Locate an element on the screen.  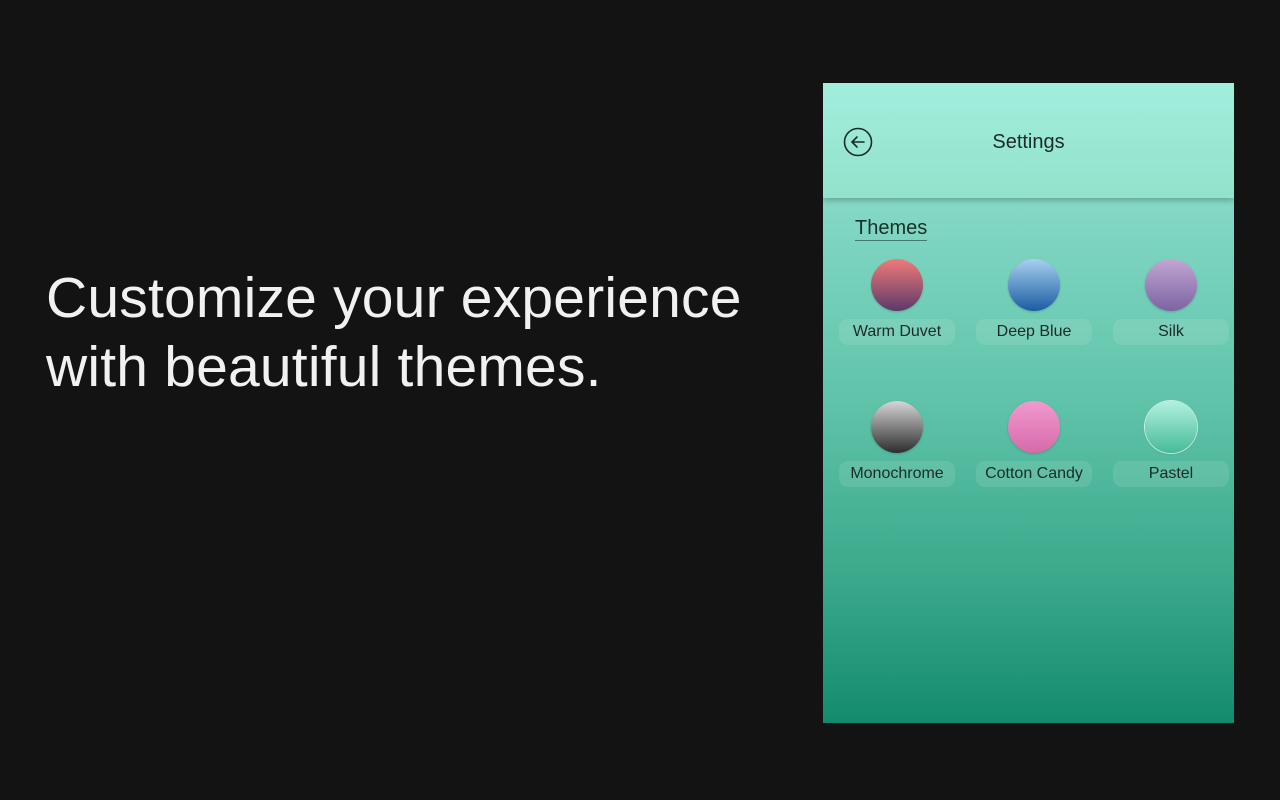
page-title: Settings is located at coordinates (1028, 142).